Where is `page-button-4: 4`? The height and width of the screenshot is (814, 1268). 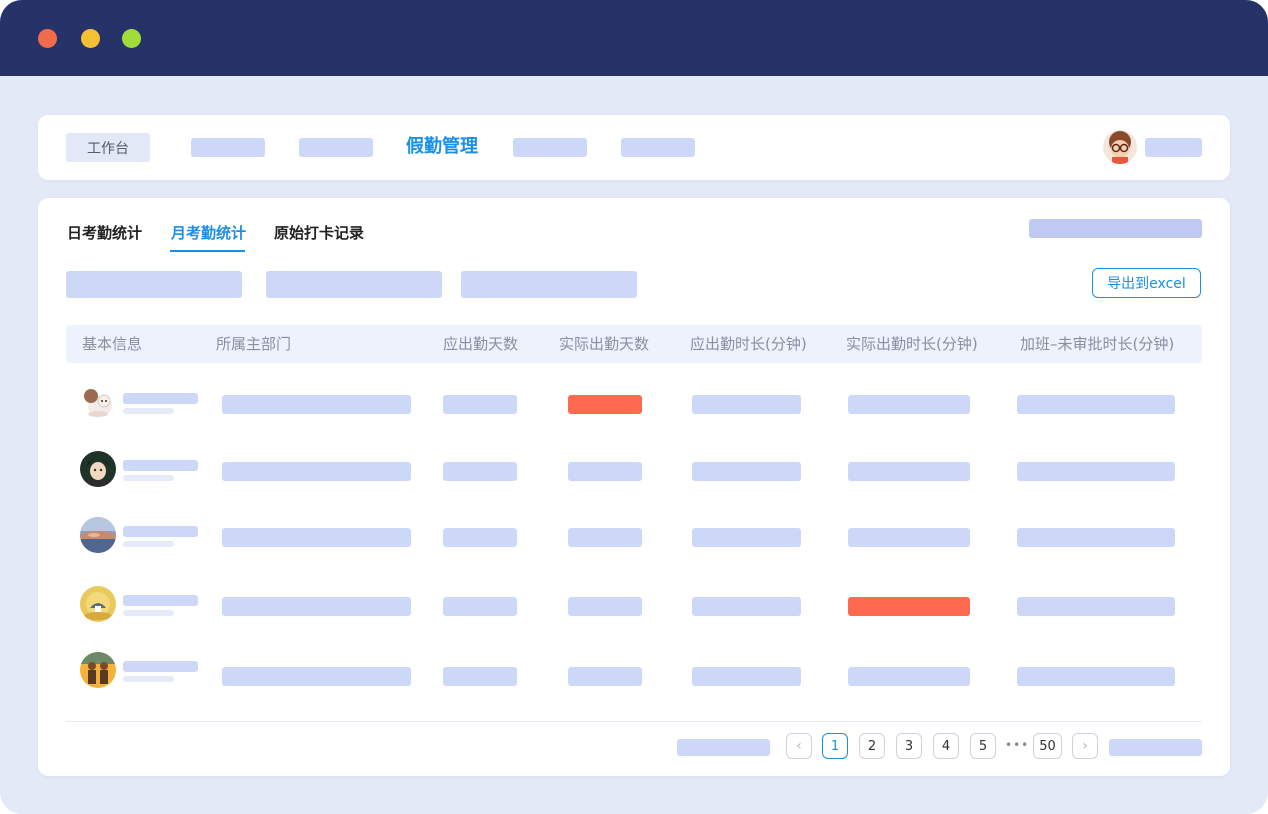
page-button-4: 4 is located at coordinates (946, 746).